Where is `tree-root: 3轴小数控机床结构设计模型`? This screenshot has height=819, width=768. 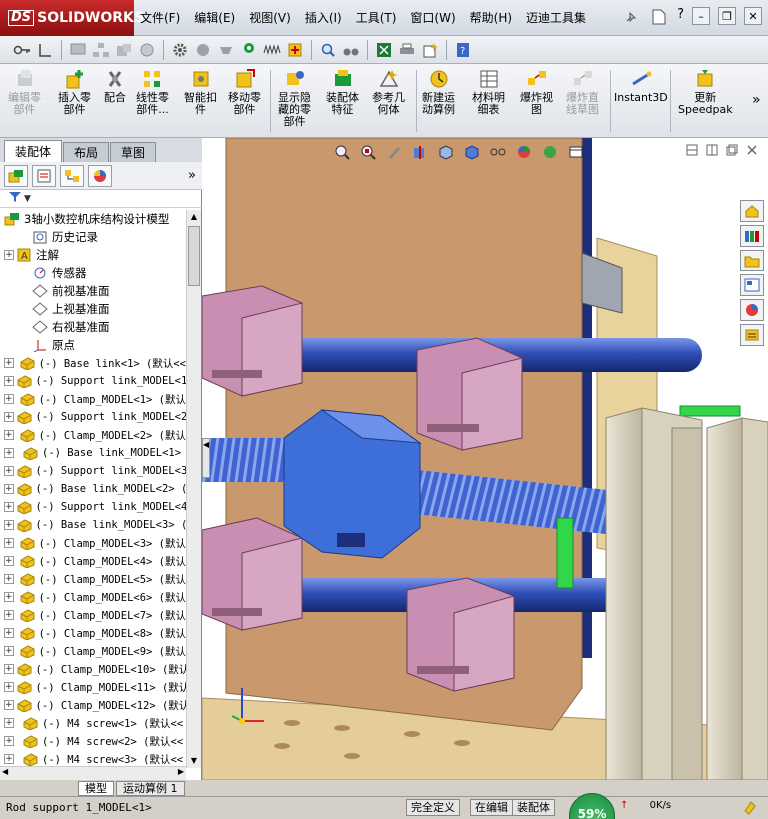
tree-root: 3轴小数控机床结构设计模型 is located at coordinates (93, 219).